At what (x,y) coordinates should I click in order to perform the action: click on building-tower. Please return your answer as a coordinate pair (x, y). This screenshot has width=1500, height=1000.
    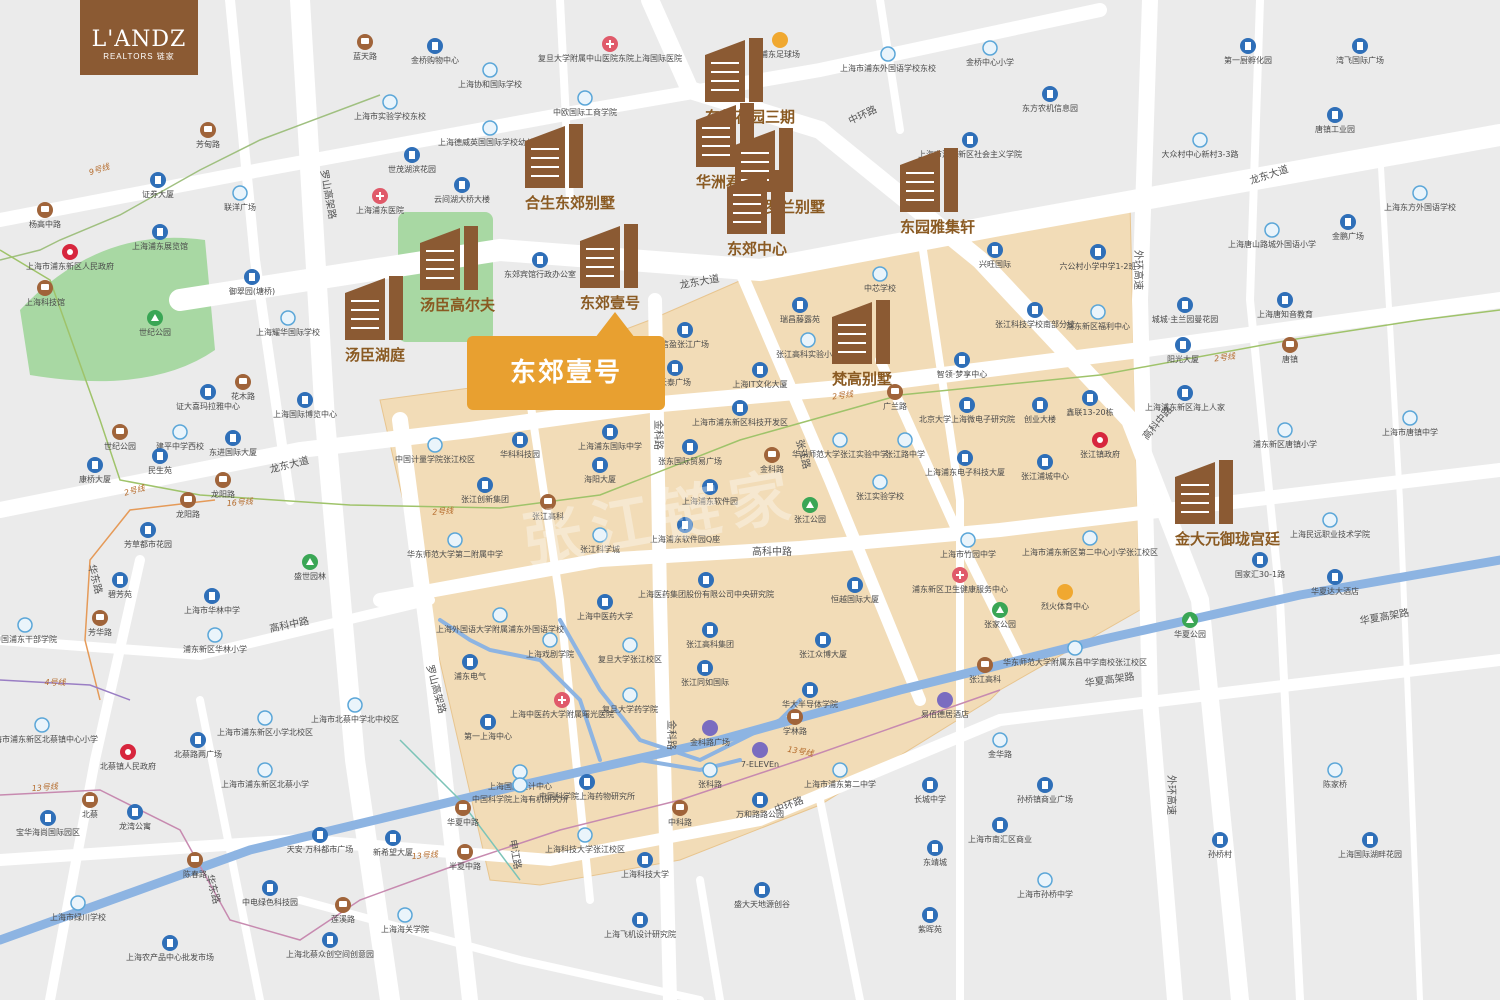
    Looking at the image, I should click on (576, 156).